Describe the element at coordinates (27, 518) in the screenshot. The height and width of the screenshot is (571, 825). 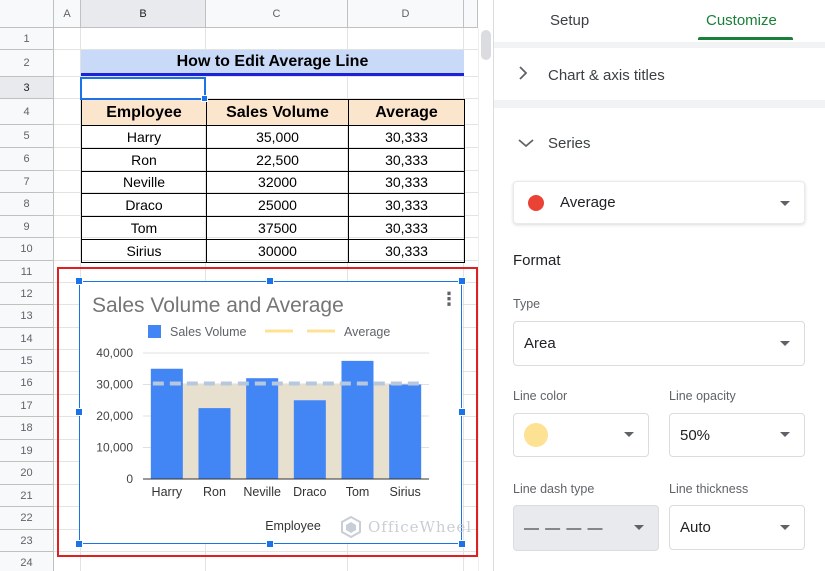
I see `row-header-22: 22` at that location.